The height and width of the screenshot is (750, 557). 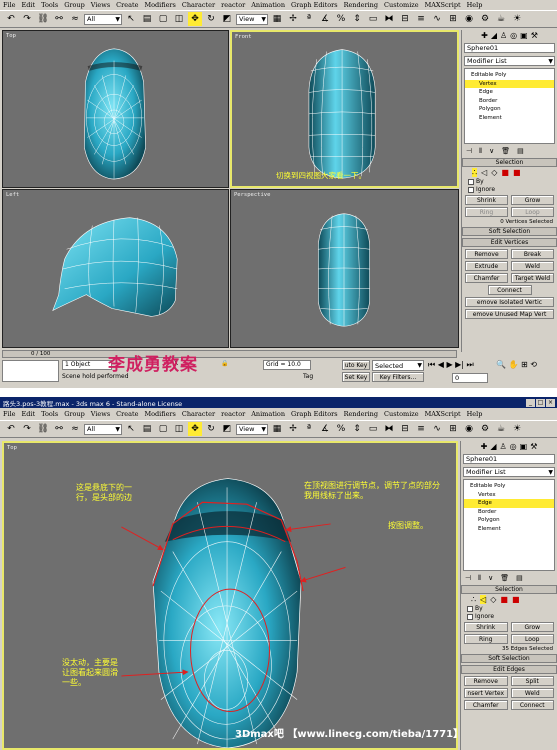 What do you see at coordinates (509, 589) in the screenshot?
I see `rollout-selection: Selection` at bounding box center [509, 589].